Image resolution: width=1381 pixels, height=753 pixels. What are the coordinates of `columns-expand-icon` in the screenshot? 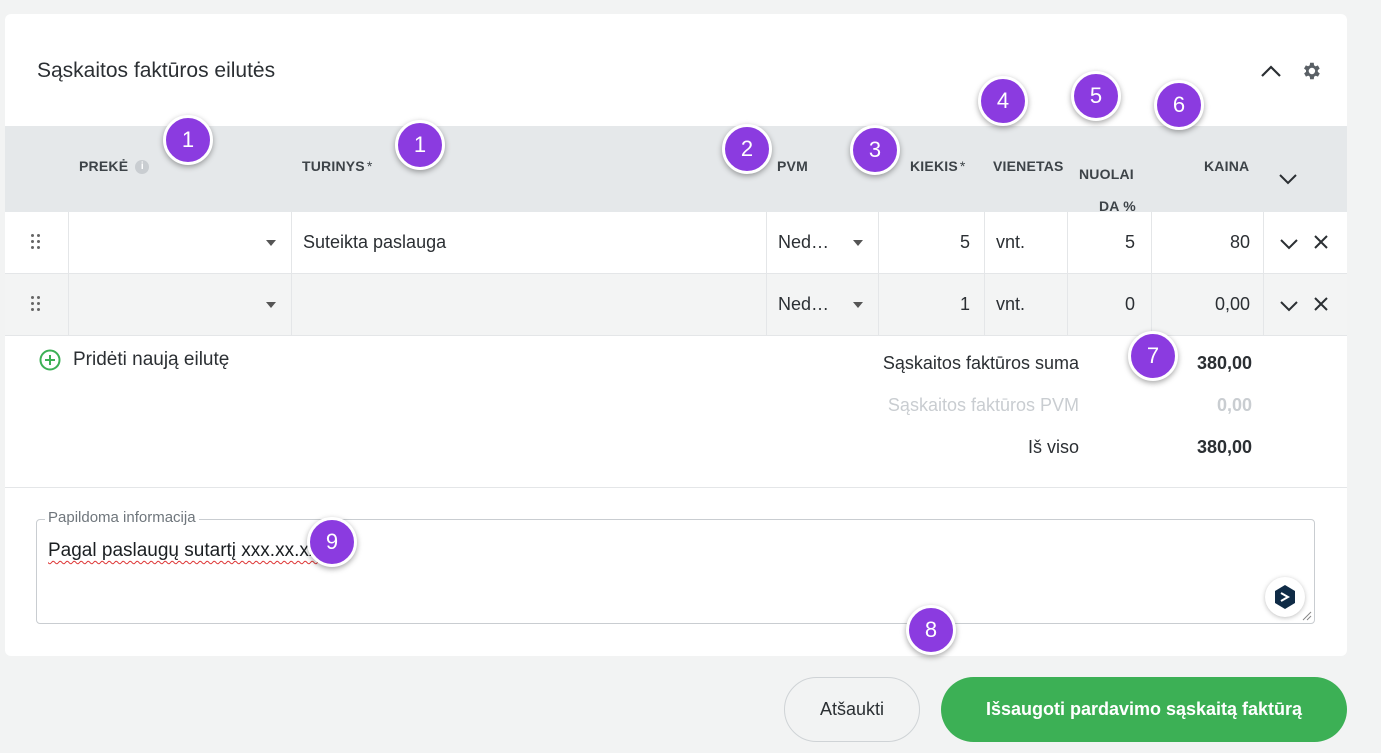 It's located at (1288, 181).